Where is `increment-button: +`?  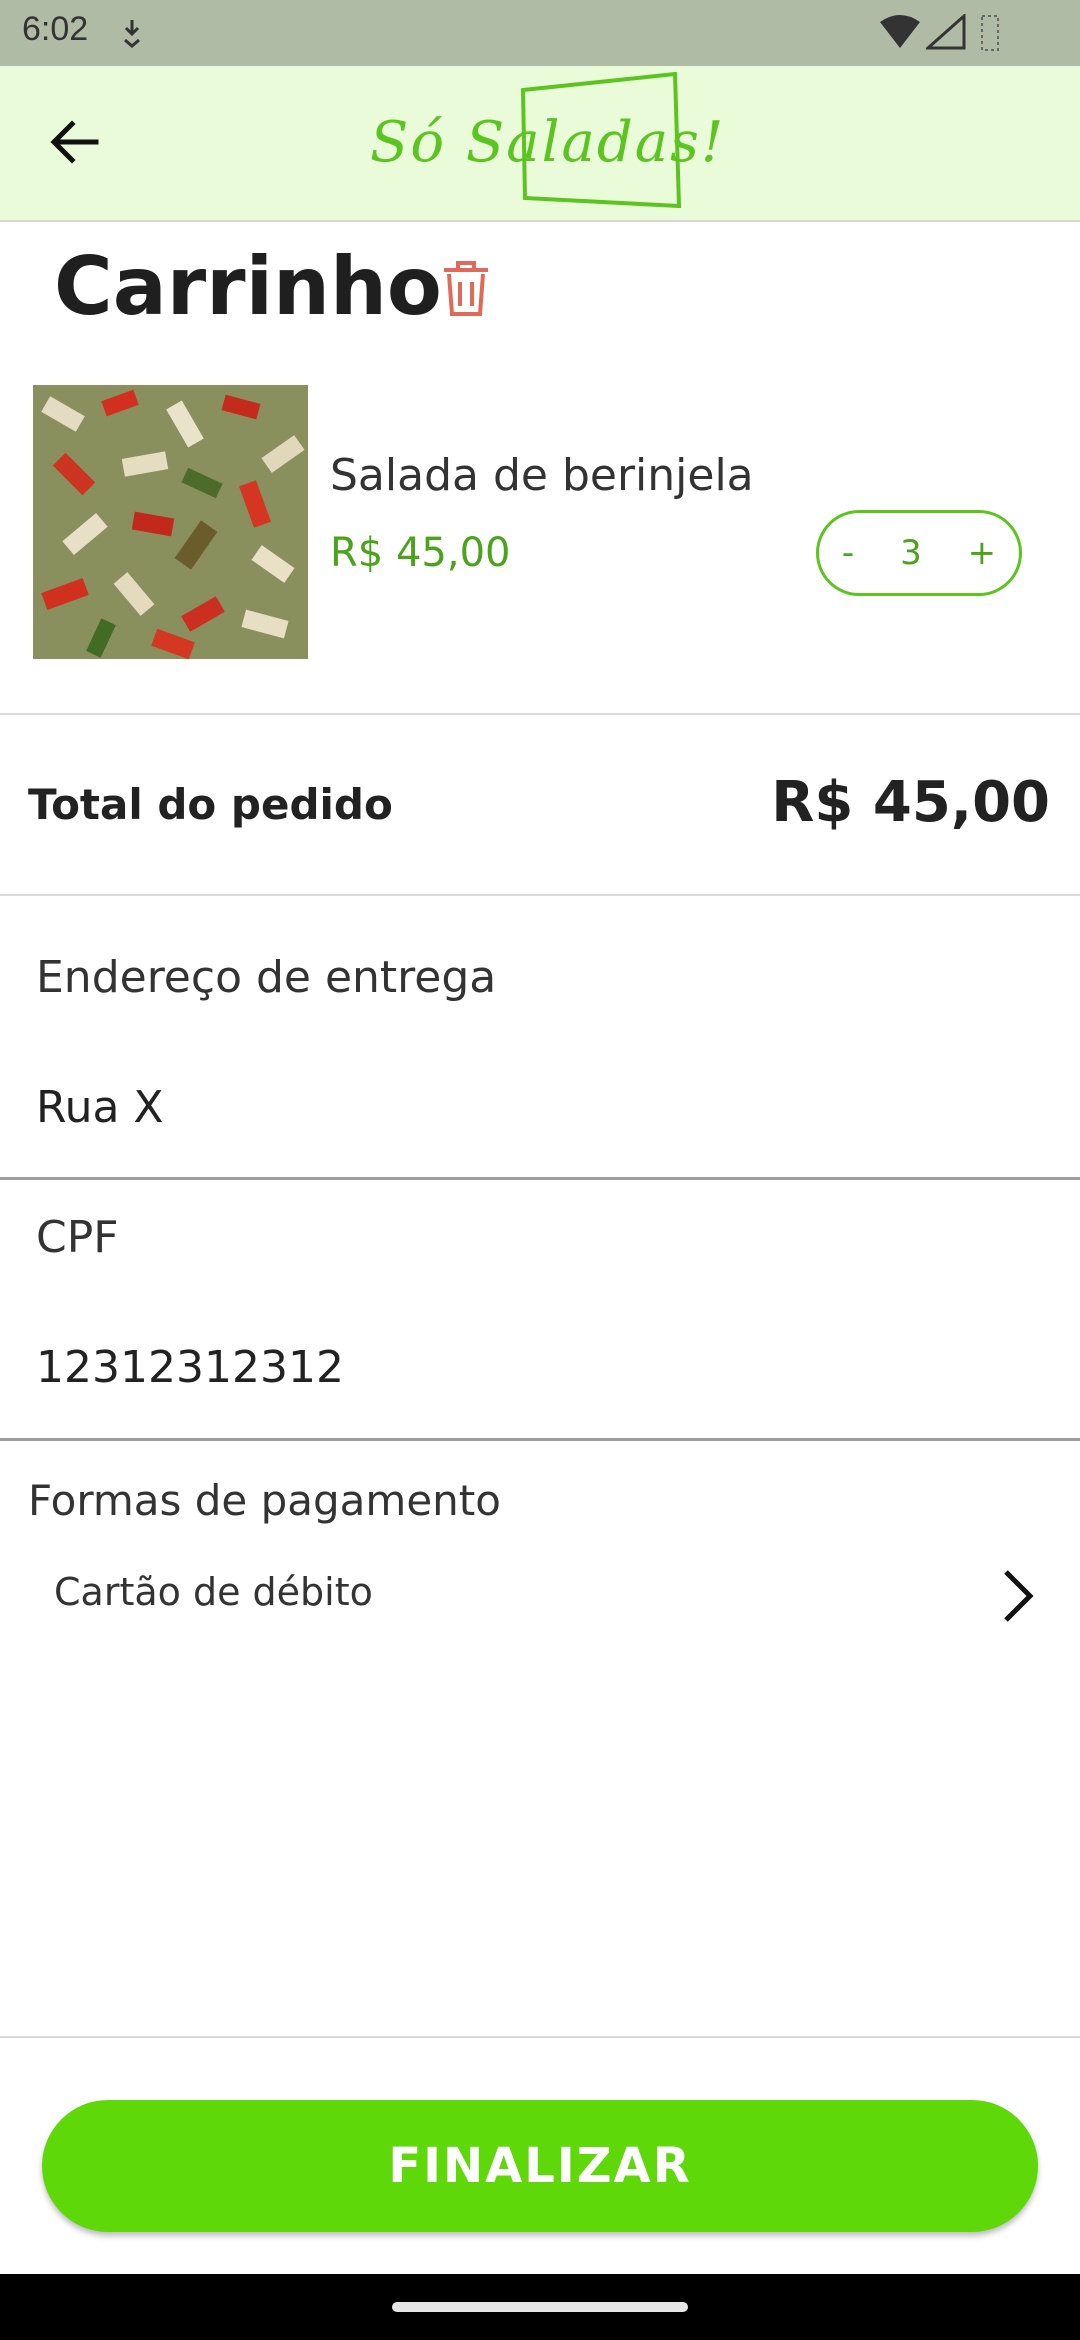
increment-button: + is located at coordinates (982, 553).